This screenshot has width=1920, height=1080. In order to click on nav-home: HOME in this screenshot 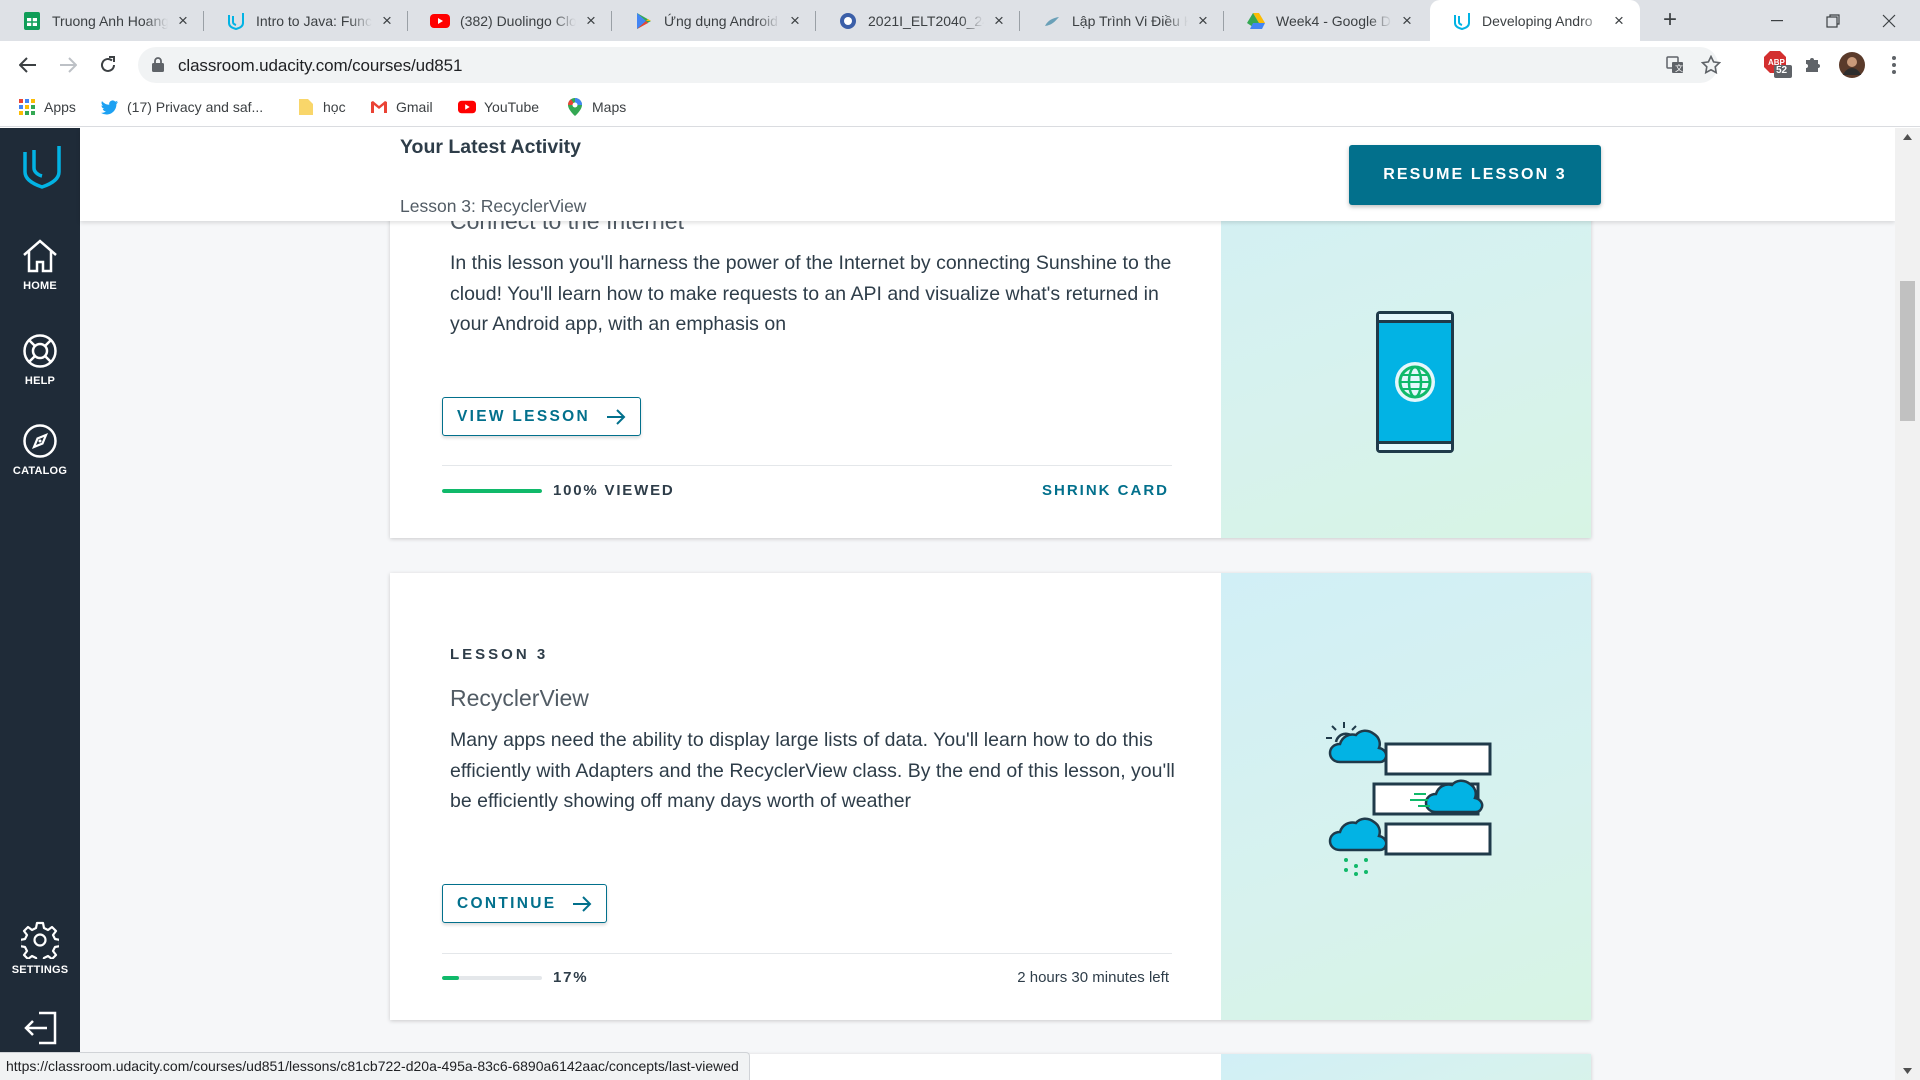, I will do `click(40, 264)`.